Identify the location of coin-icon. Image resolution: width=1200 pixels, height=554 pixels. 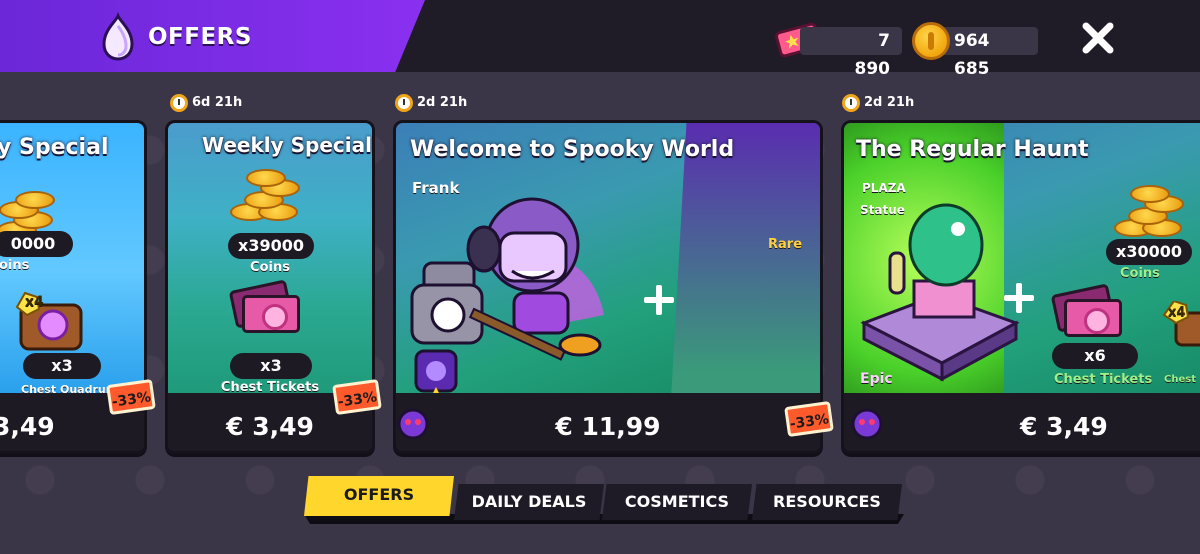
(931, 41).